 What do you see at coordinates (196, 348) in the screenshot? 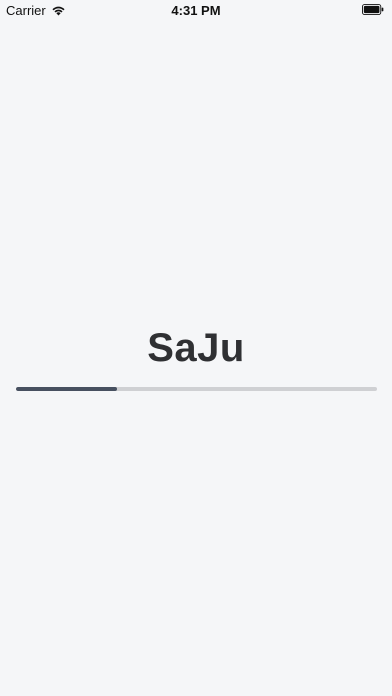
I see `app-title: SaJu` at bounding box center [196, 348].